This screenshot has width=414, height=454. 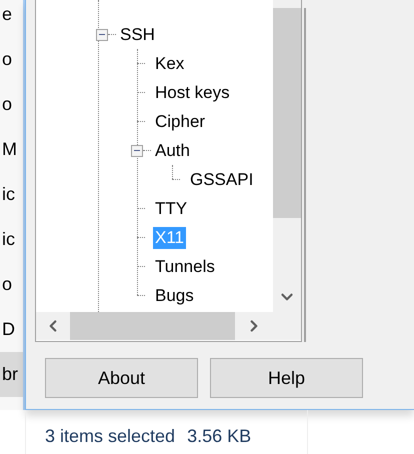 I want to click on list-item: D, so click(x=11, y=329).